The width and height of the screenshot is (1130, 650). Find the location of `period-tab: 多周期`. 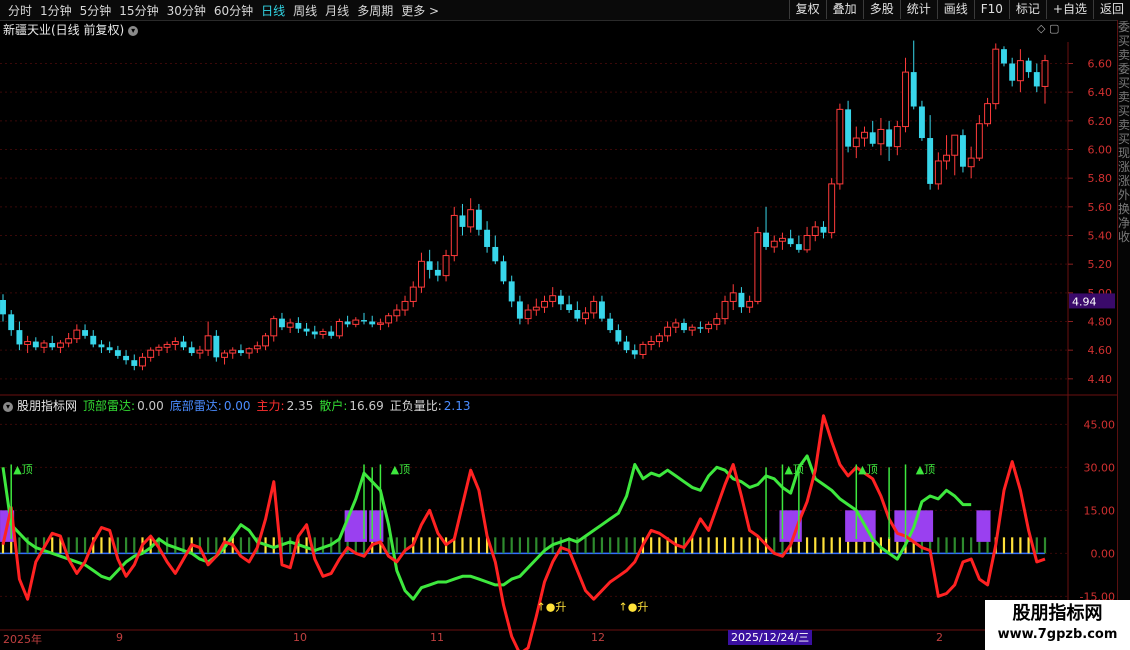

period-tab: 多周期 is located at coordinates (375, 10).